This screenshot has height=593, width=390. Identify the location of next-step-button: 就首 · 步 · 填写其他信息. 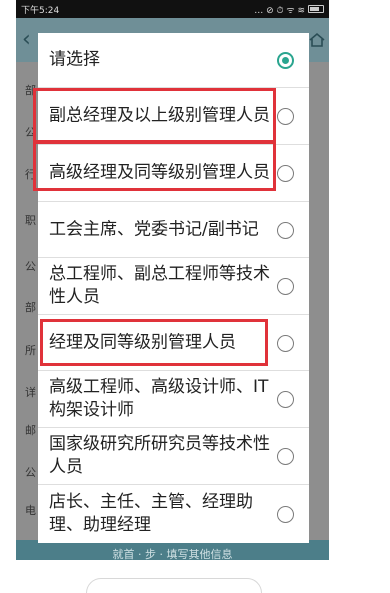
(172, 550).